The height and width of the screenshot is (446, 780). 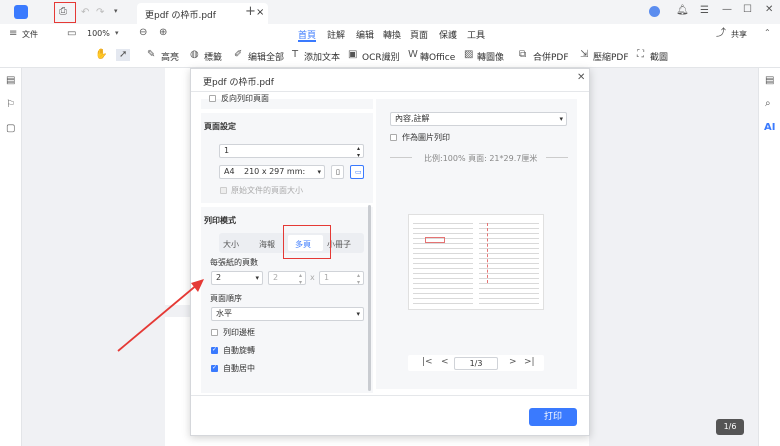 I want to click on page-counter: 1/6, so click(x=730, y=427).